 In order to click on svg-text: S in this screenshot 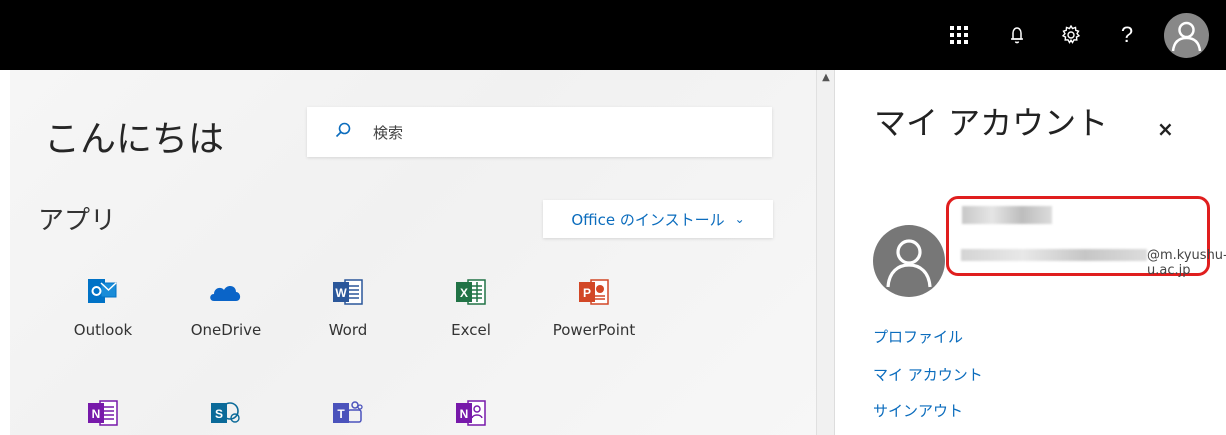, I will do `click(219, 414)`.